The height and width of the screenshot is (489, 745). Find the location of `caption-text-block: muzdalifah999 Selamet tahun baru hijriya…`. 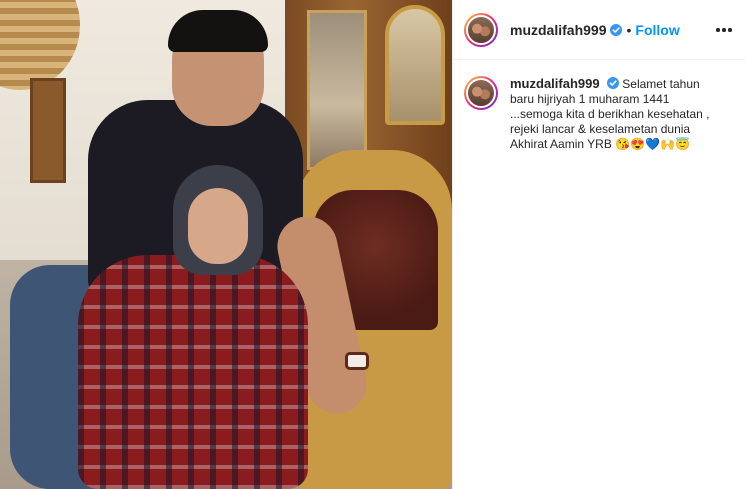

caption-text-block: muzdalifah999 Selamet tahun baru hijriya… is located at coordinates (616, 114).